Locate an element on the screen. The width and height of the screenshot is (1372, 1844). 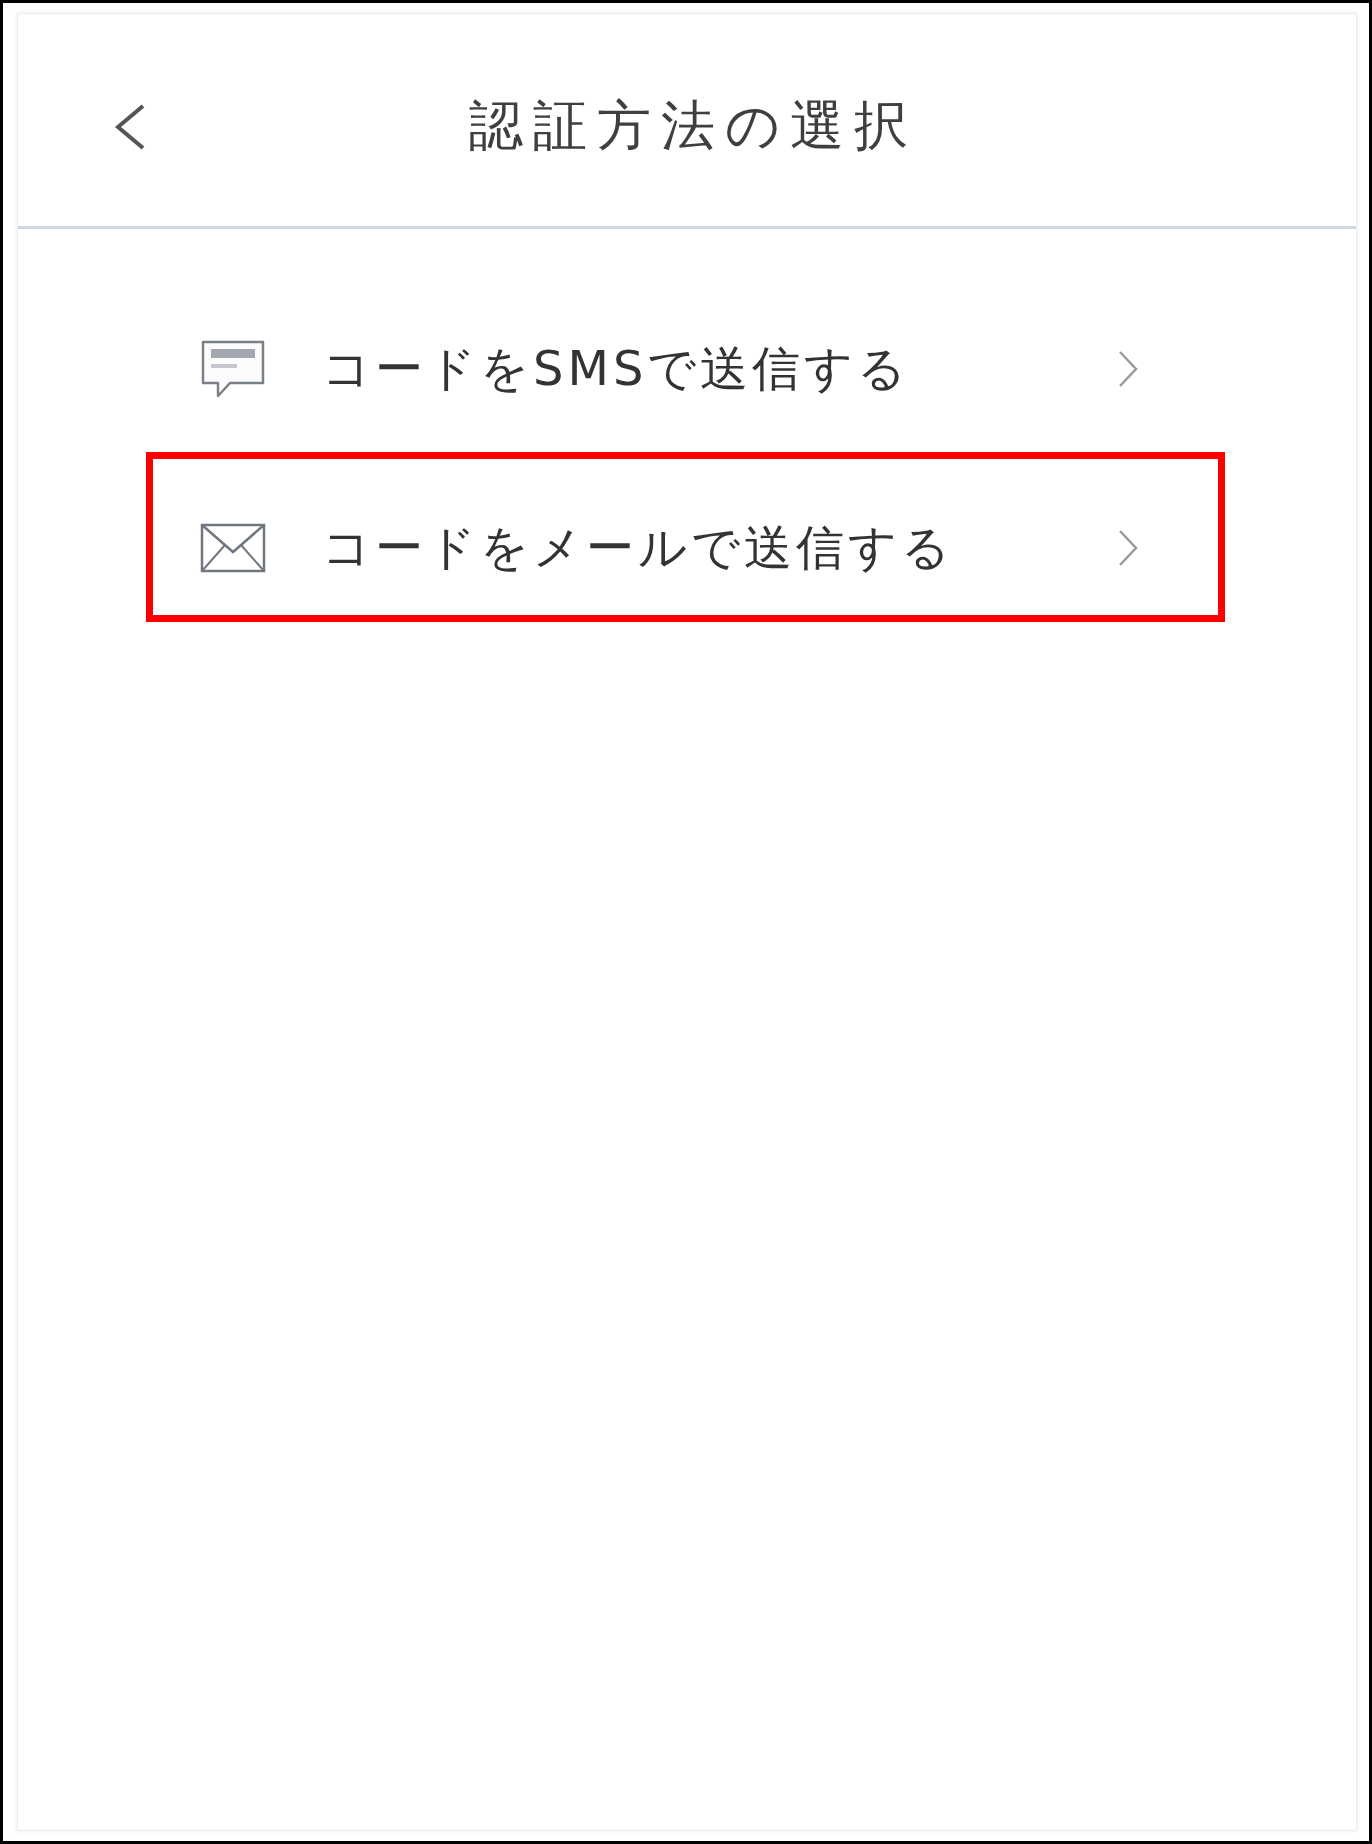
menu-item: コードをメールで送信する is located at coordinates (685, 537).